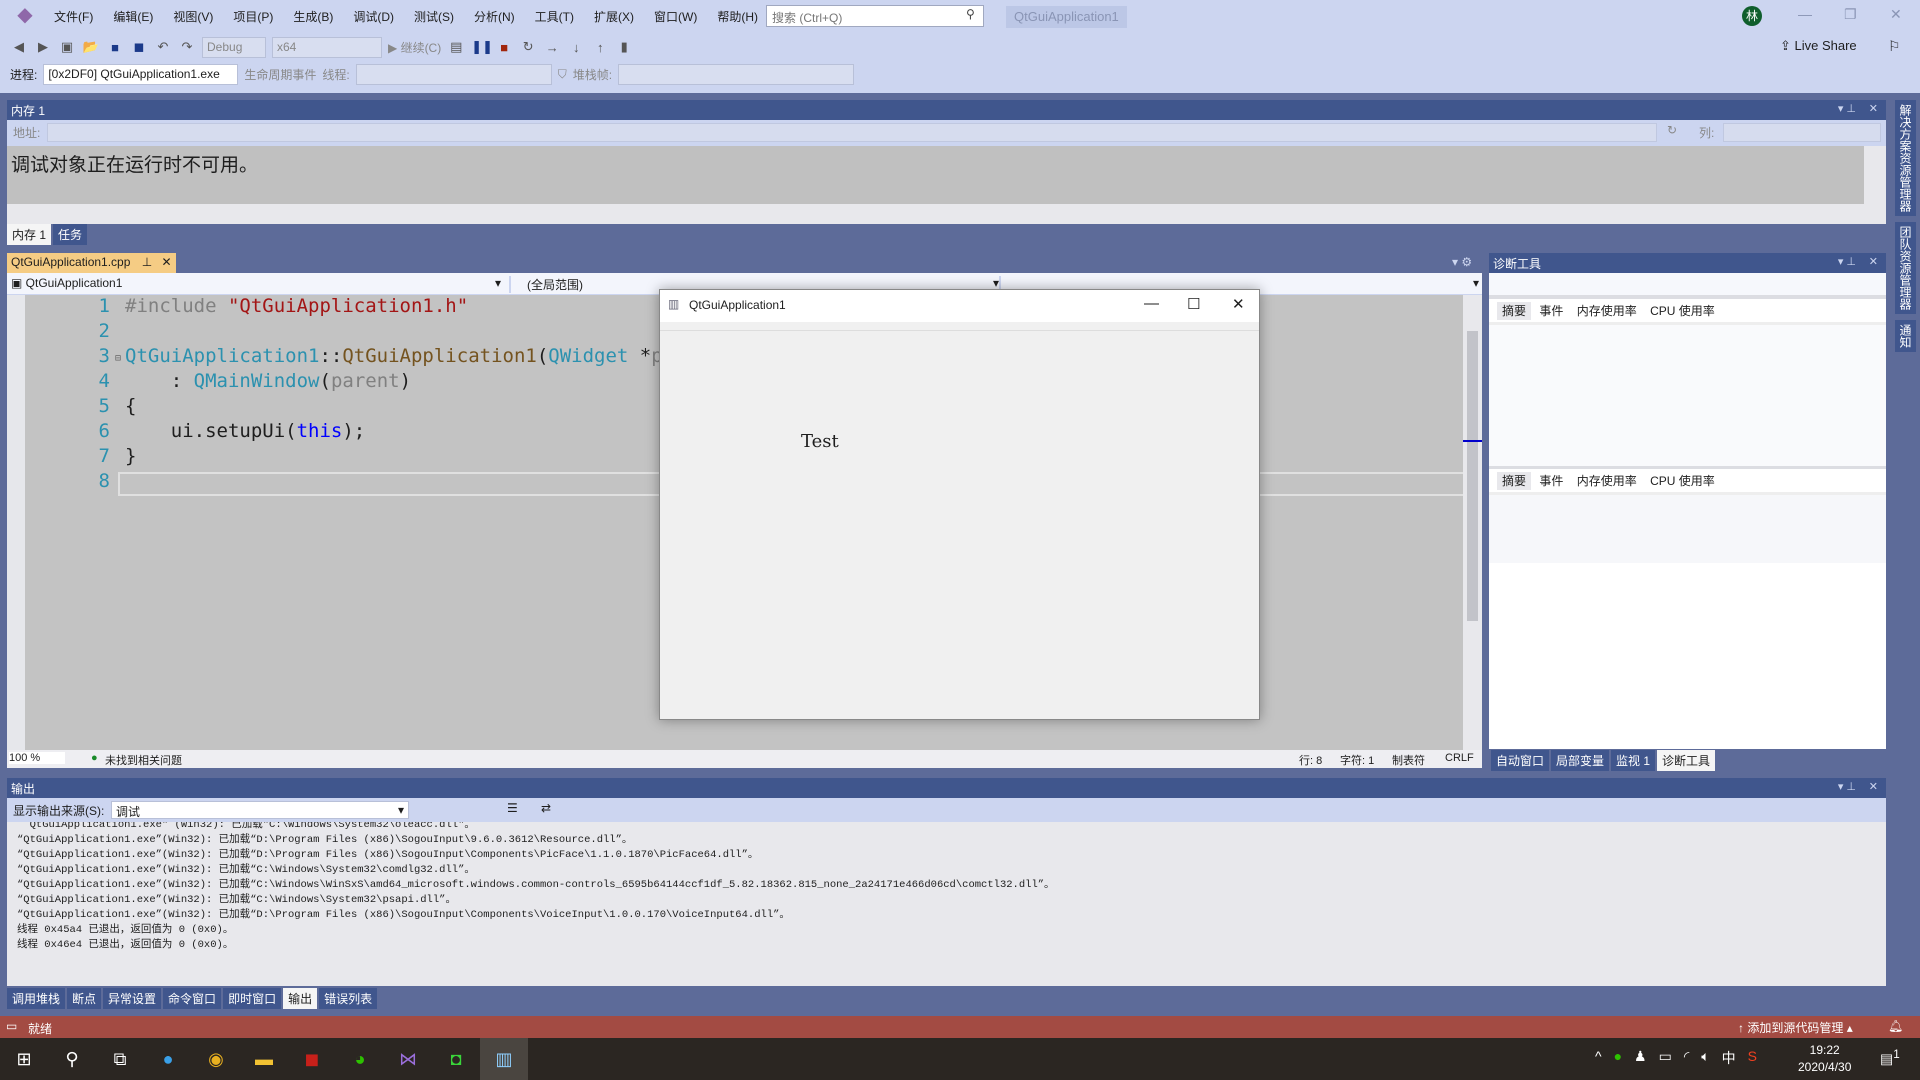 The image size is (1920, 1080). Describe the element at coordinates (408, 1059) in the screenshot. I see `visual-studio-icon: ⋈` at that location.